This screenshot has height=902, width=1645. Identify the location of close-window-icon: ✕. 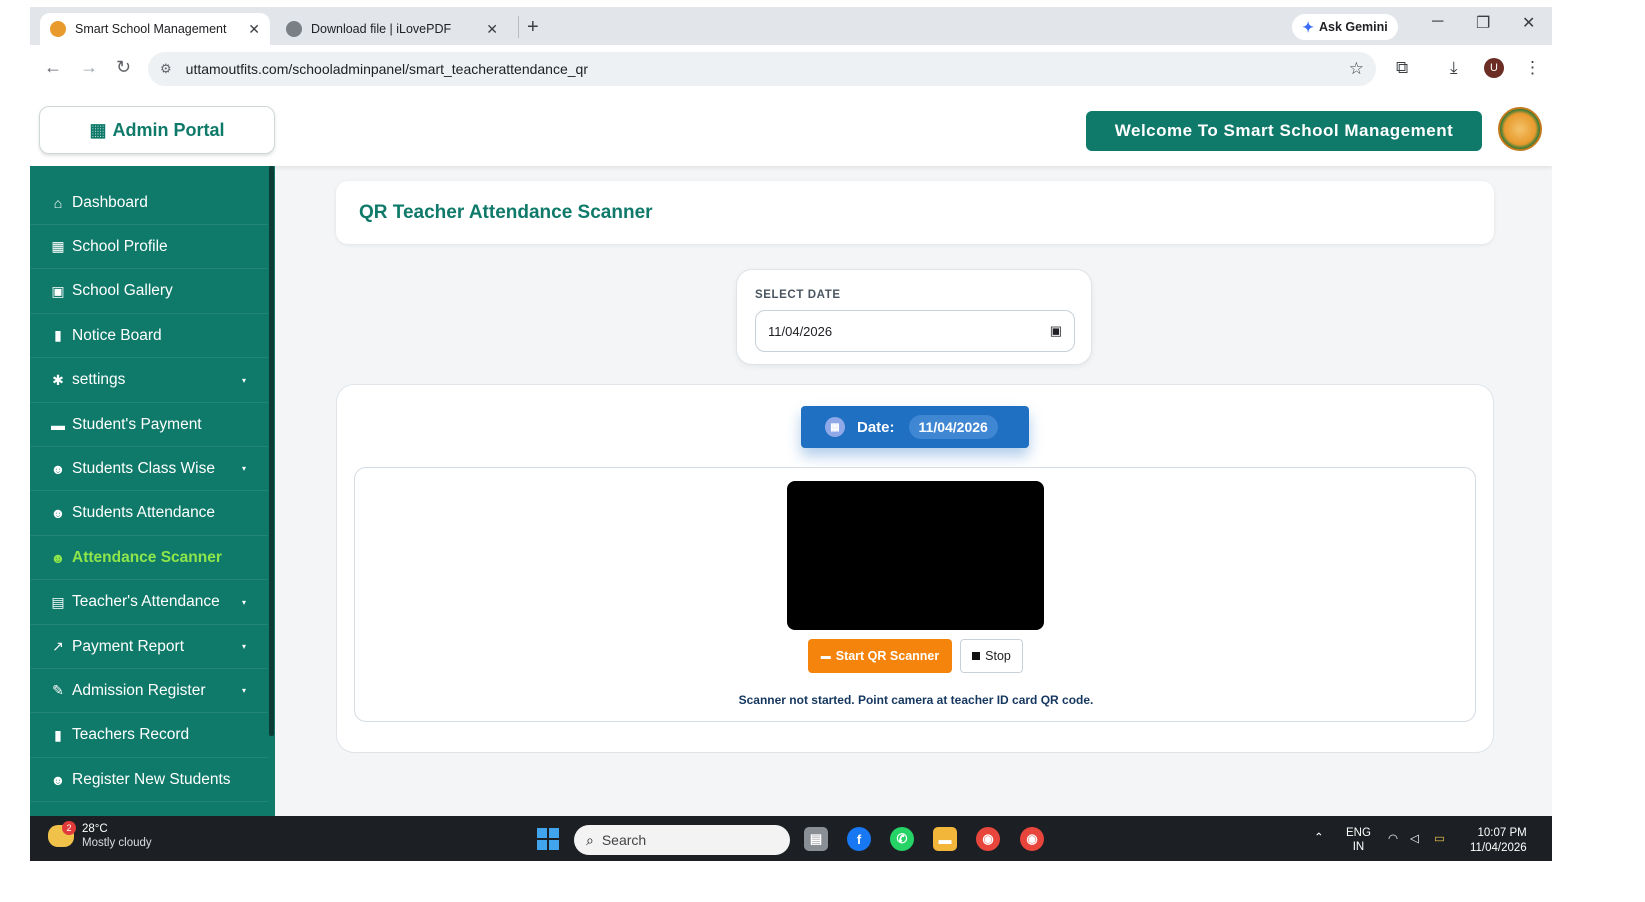
(1528, 23).